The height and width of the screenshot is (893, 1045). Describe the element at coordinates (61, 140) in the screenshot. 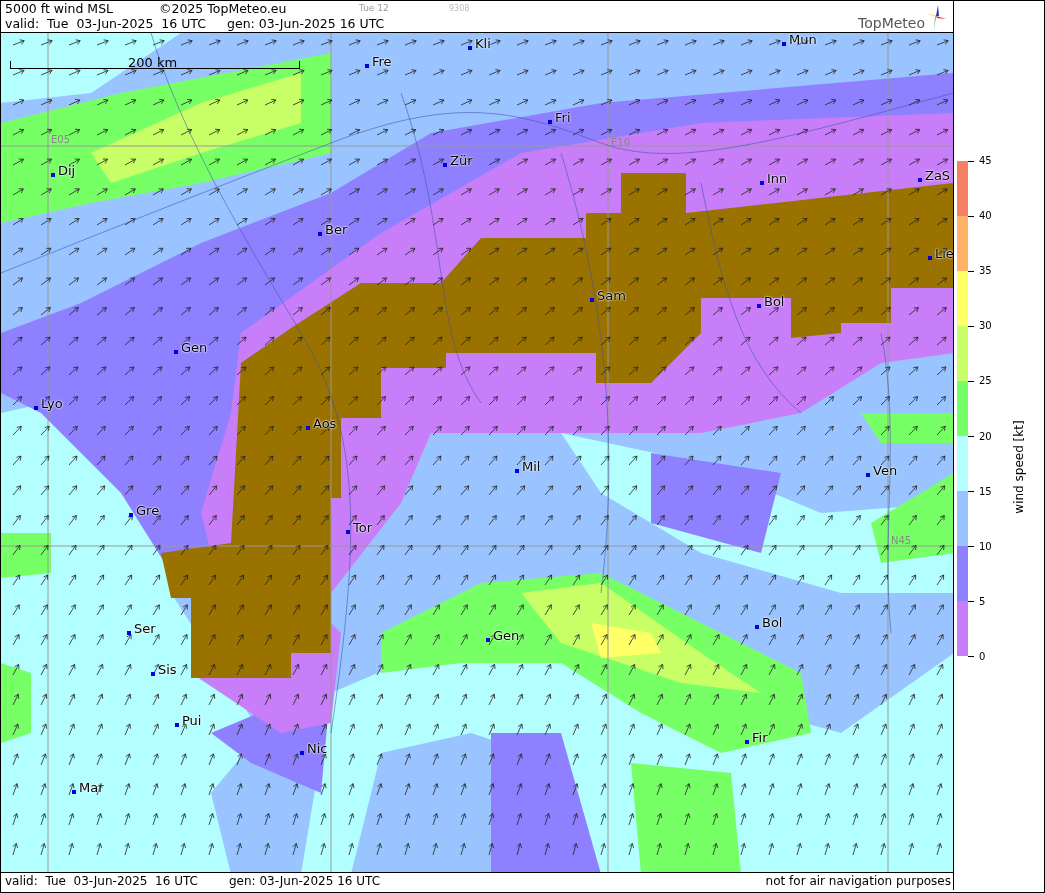

I see `grid-label: E05` at that location.